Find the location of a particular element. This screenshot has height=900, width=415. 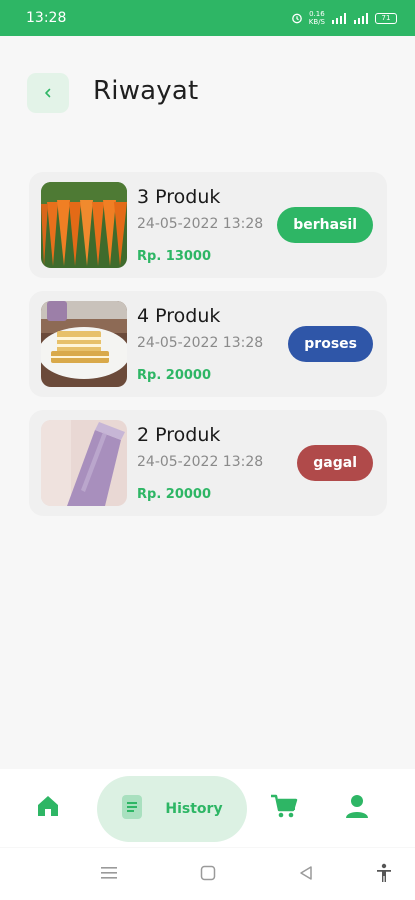

order-price: Rp. 13000 is located at coordinates (174, 256).